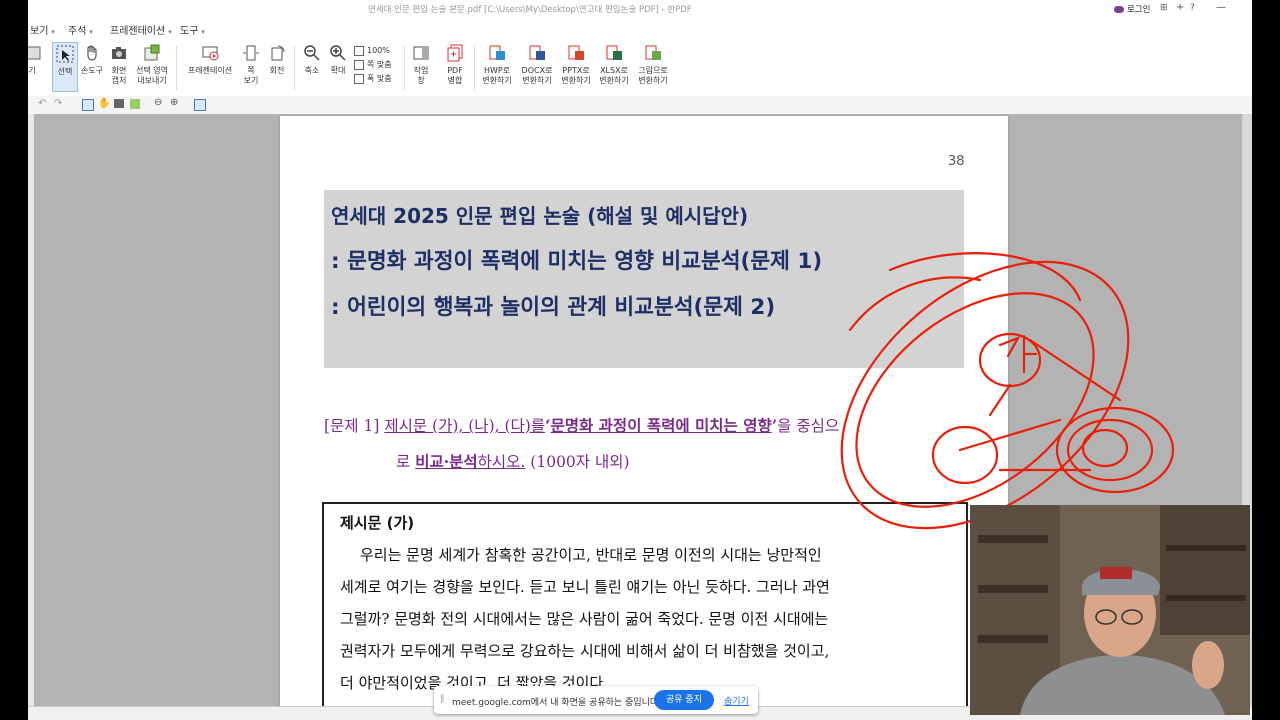 Image resolution: width=1280 pixels, height=720 pixels. What do you see at coordinates (152, 75) in the screenshot?
I see `tool-label: 선택 영역 내보내기` at bounding box center [152, 75].